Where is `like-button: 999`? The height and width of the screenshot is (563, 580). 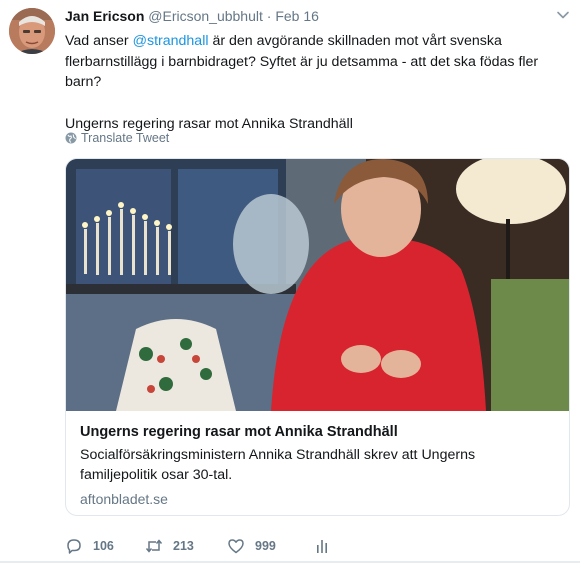 like-button: 999 is located at coordinates (270, 546).